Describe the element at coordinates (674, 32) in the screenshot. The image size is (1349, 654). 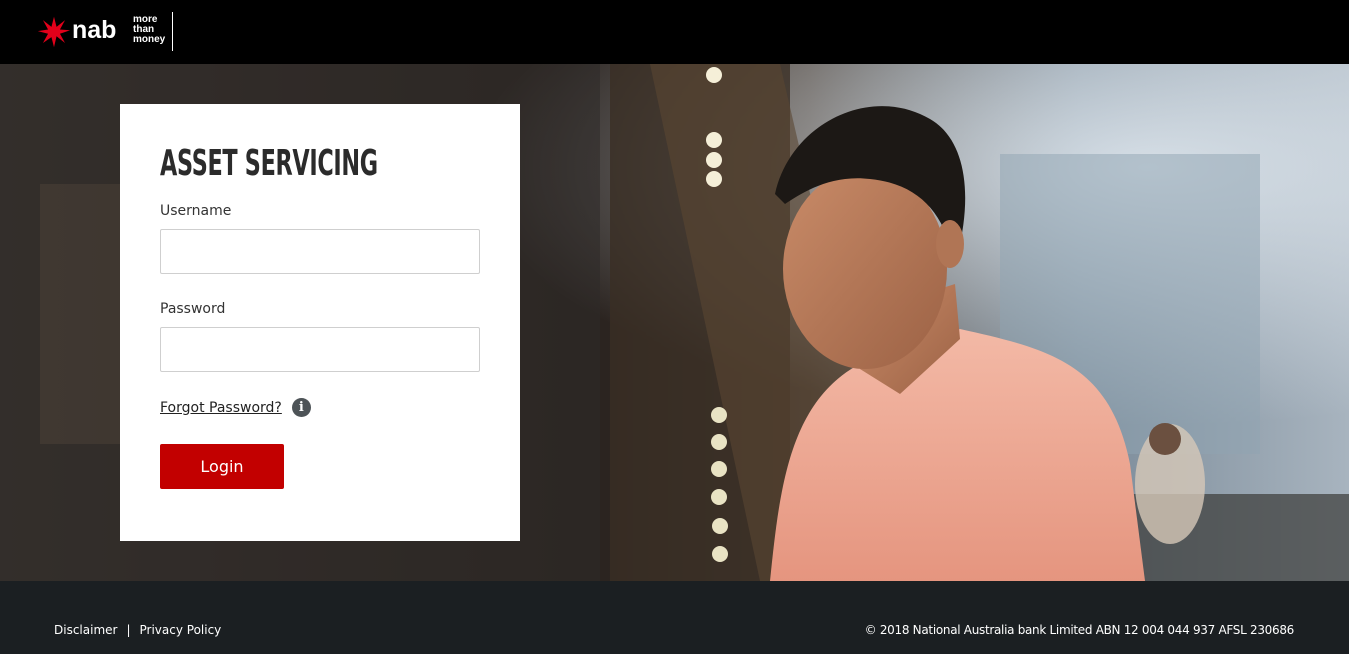
I see `site-header: nab more than money` at that location.